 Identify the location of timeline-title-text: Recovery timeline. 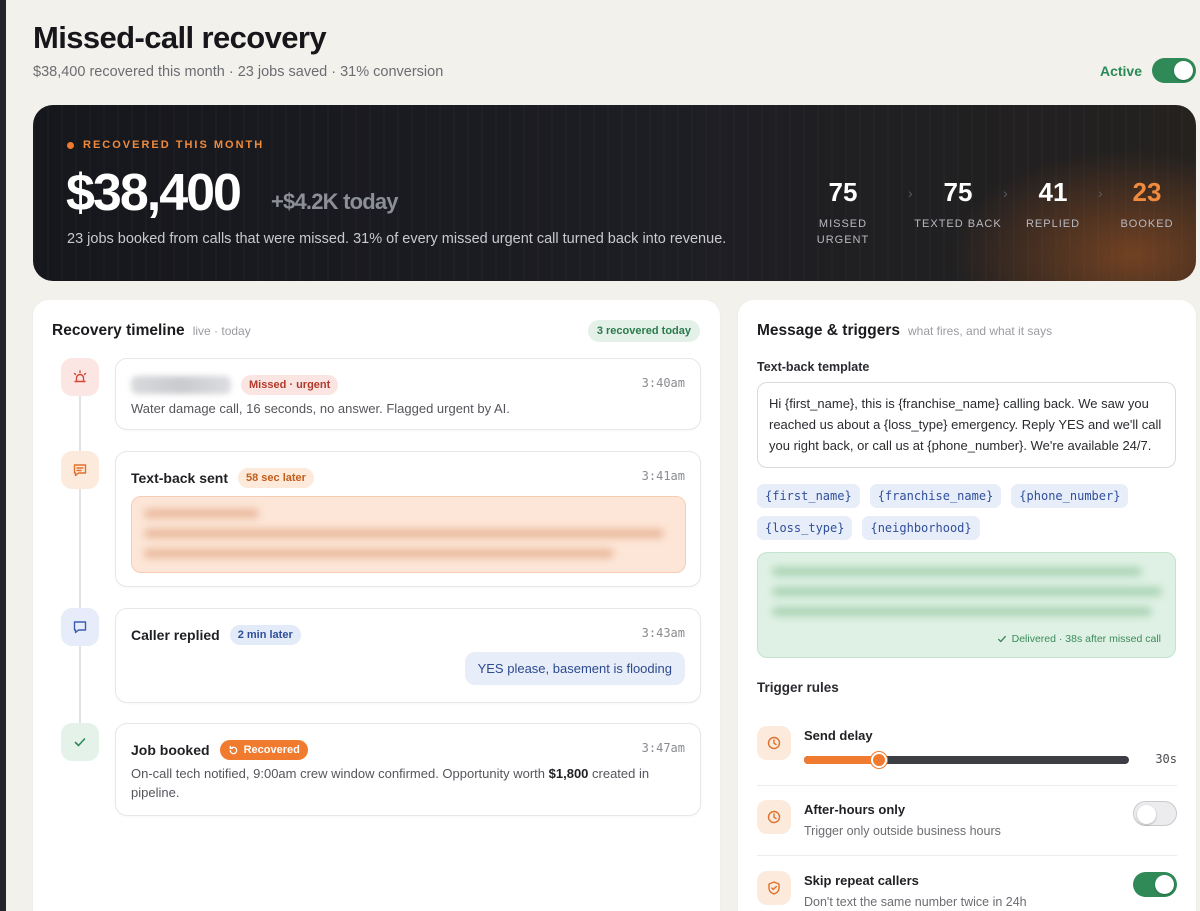
(118, 330).